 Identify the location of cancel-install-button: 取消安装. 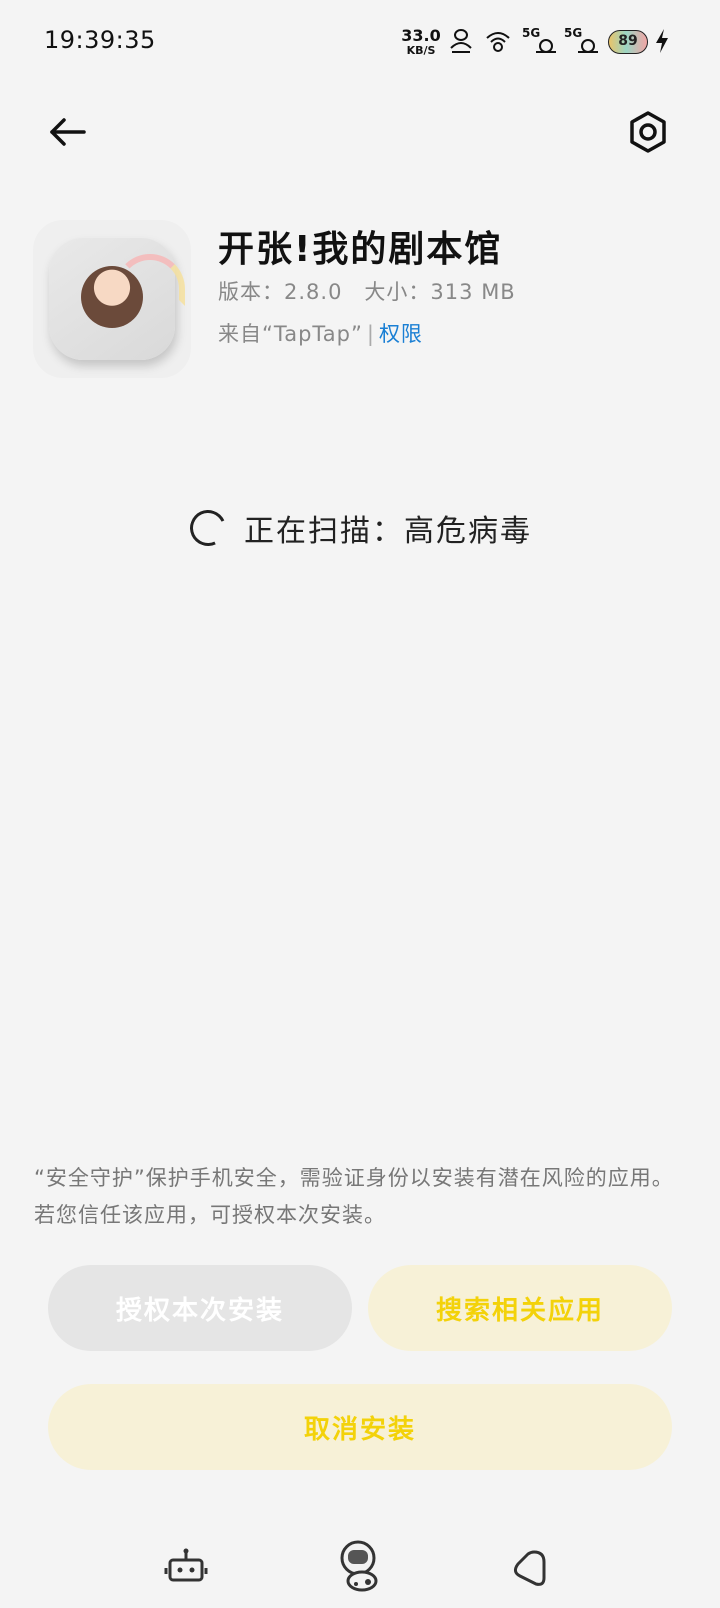
(360, 1427).